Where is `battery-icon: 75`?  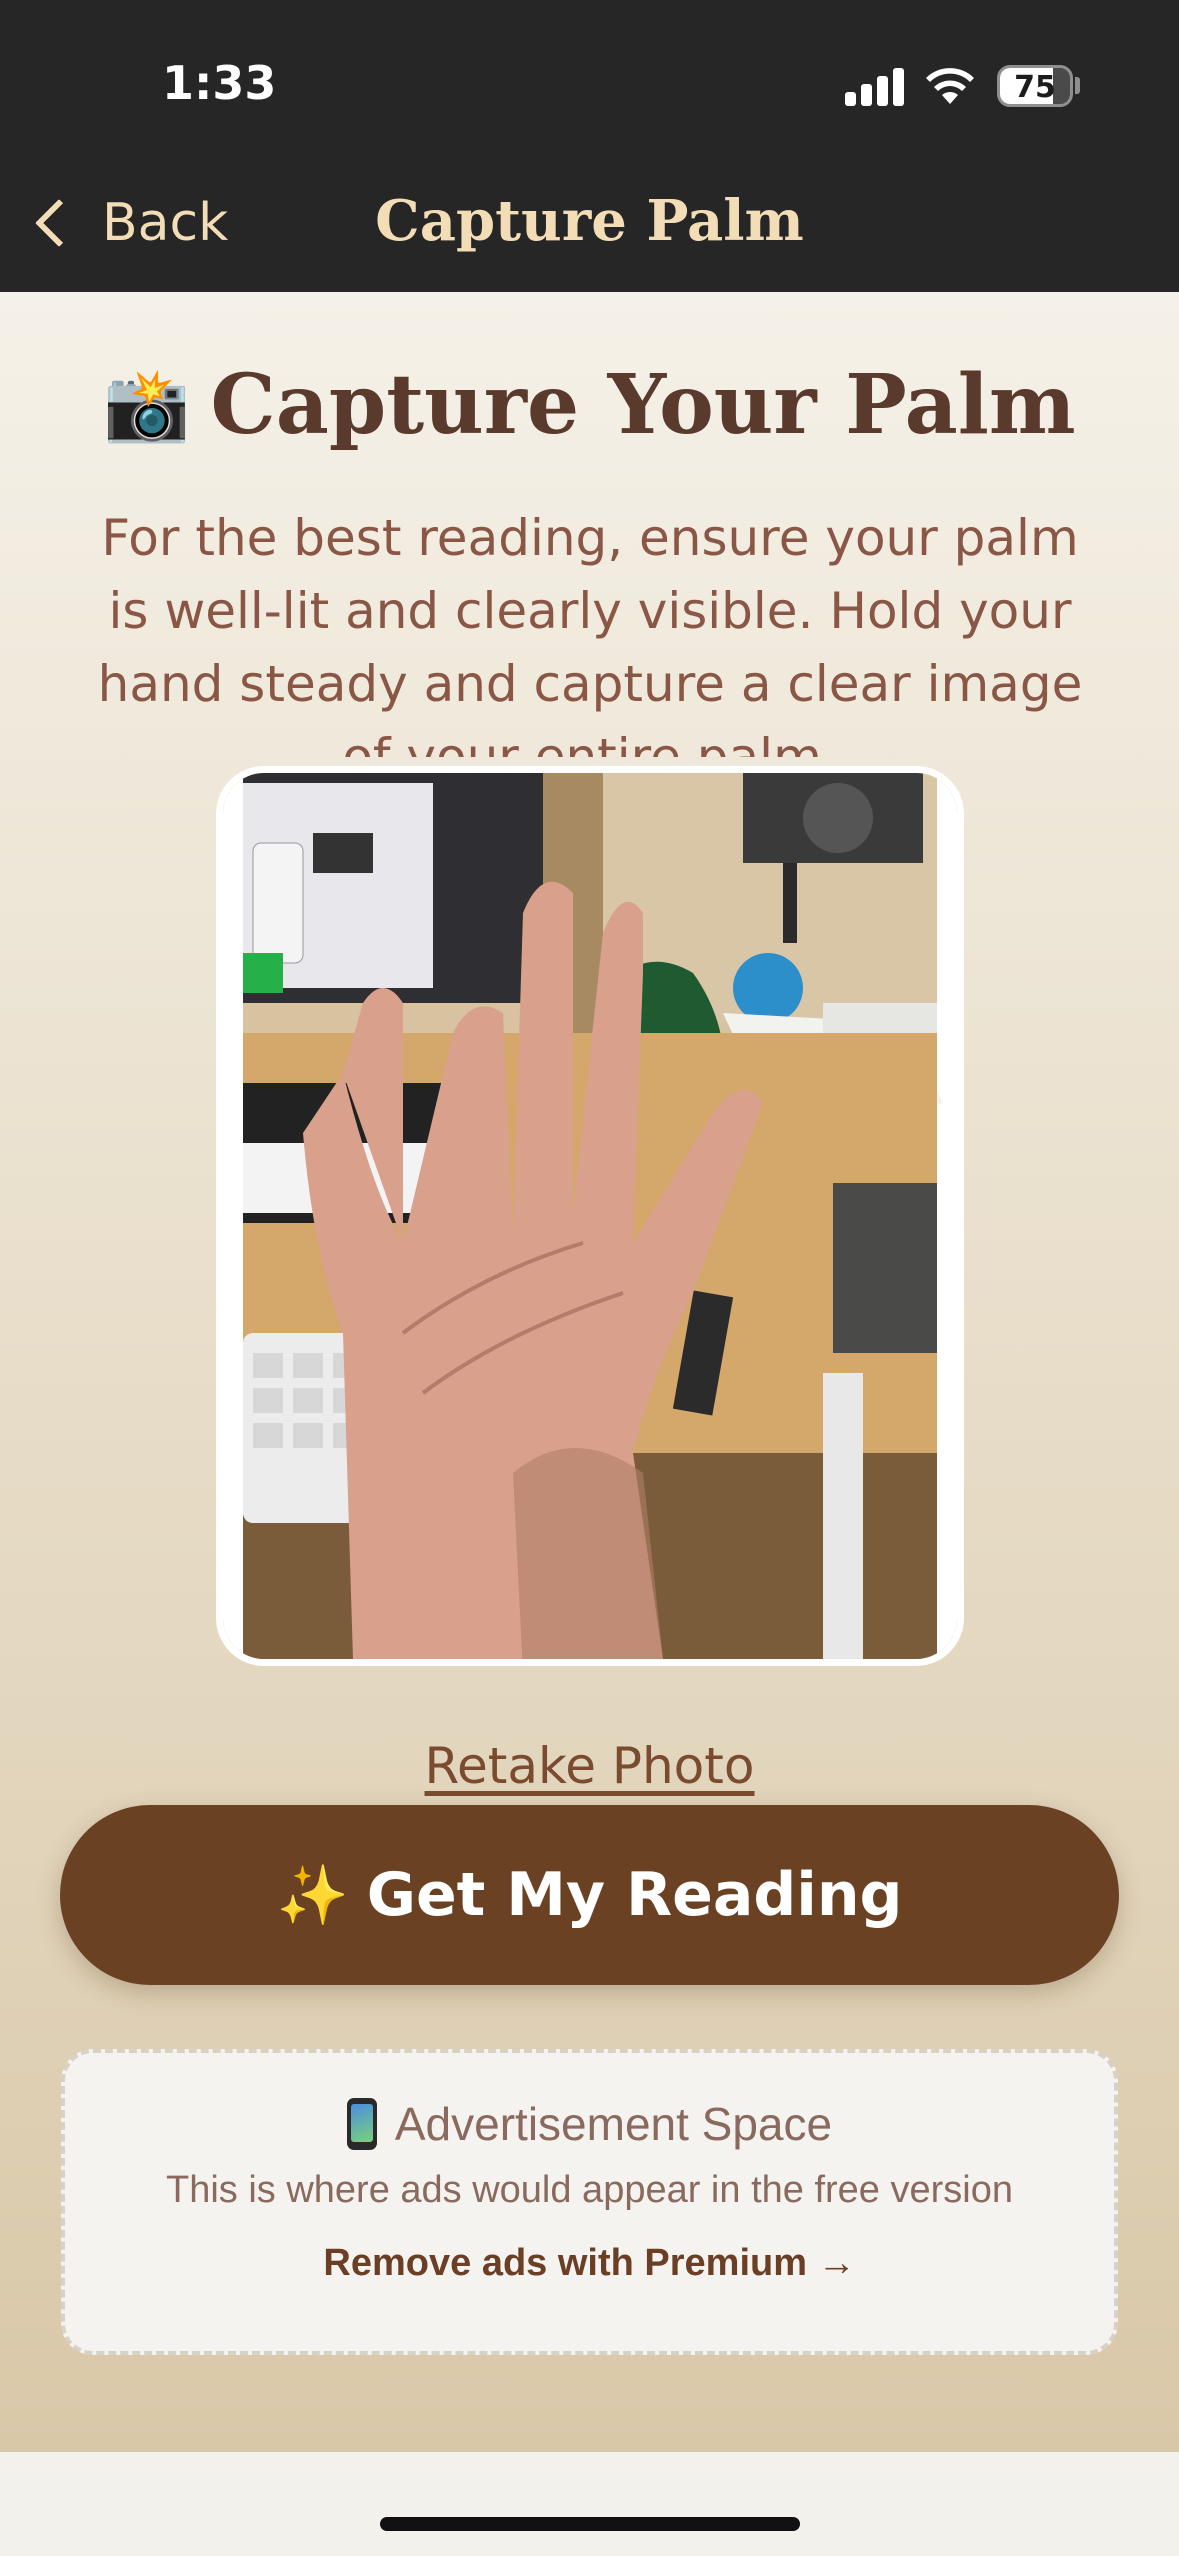
battery-icon: 75 is located at coordinates (1035, 86).